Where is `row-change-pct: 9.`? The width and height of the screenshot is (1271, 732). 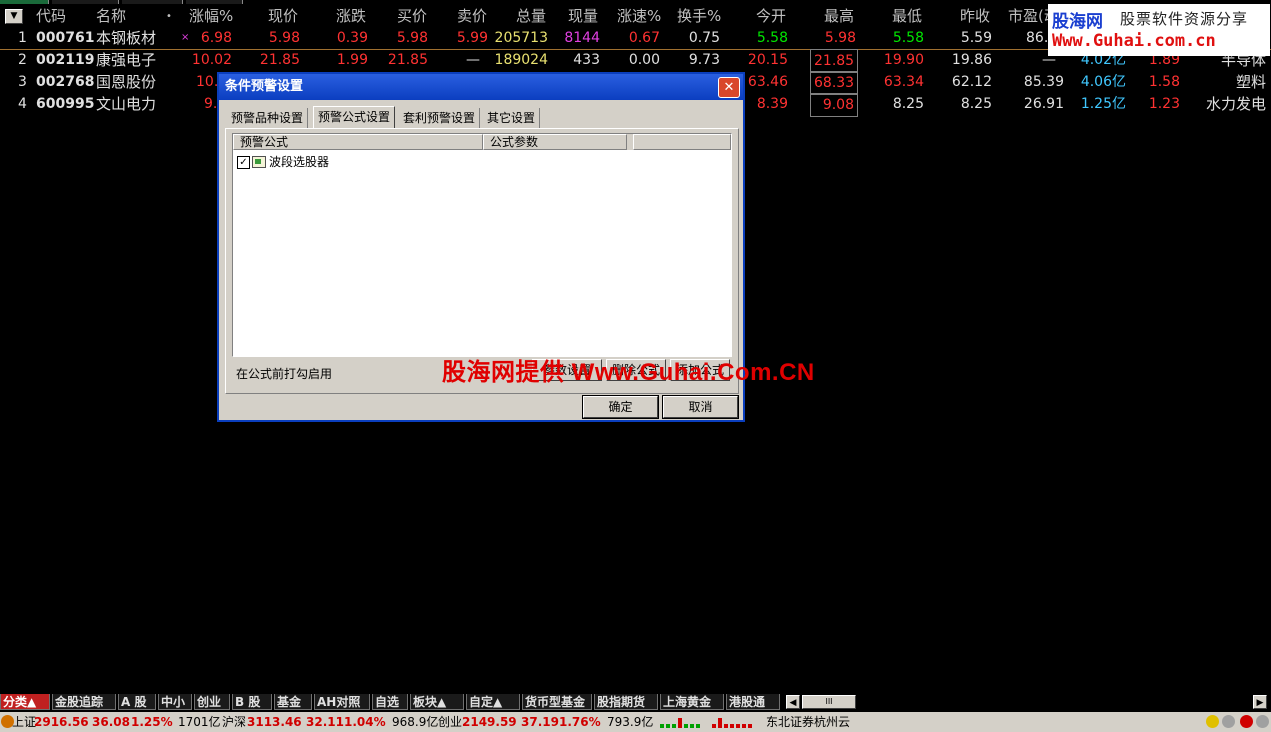 row-change-pct: 9. is located at coordinates (211, 104).